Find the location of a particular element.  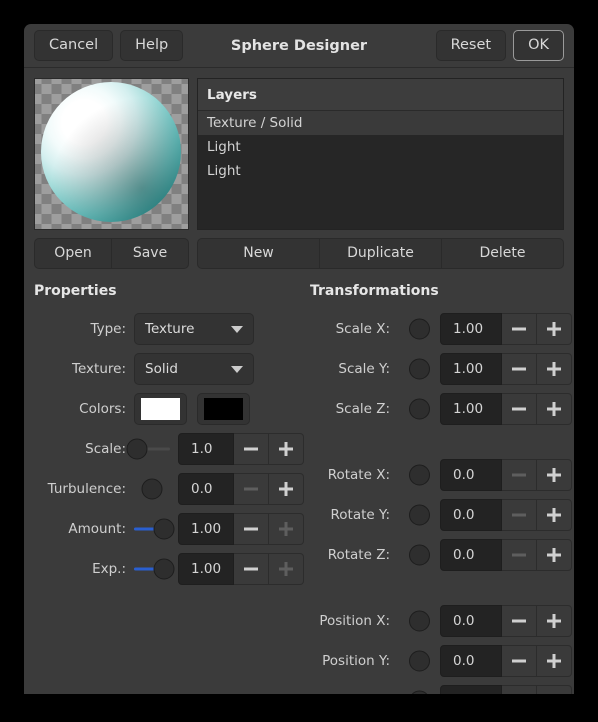

amount-decrement-button is located at coordinates (251, 529).